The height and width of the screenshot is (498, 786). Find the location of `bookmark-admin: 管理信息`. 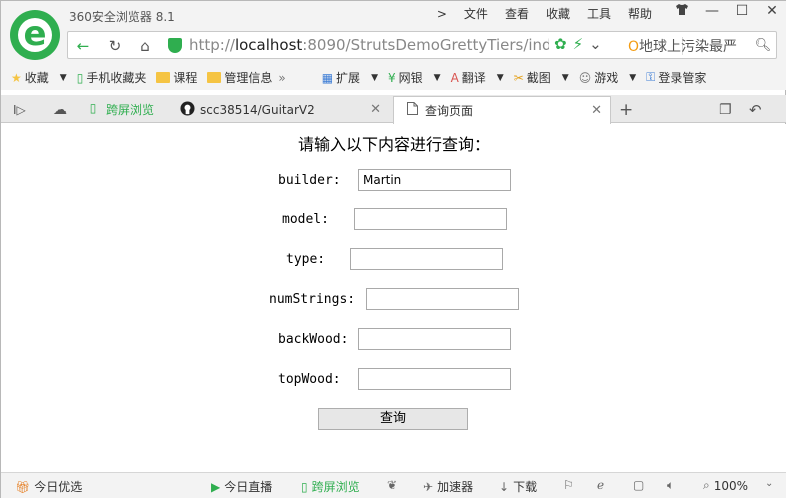

bookmark-admin: 管理信息 is located at coordinates (239, 77).